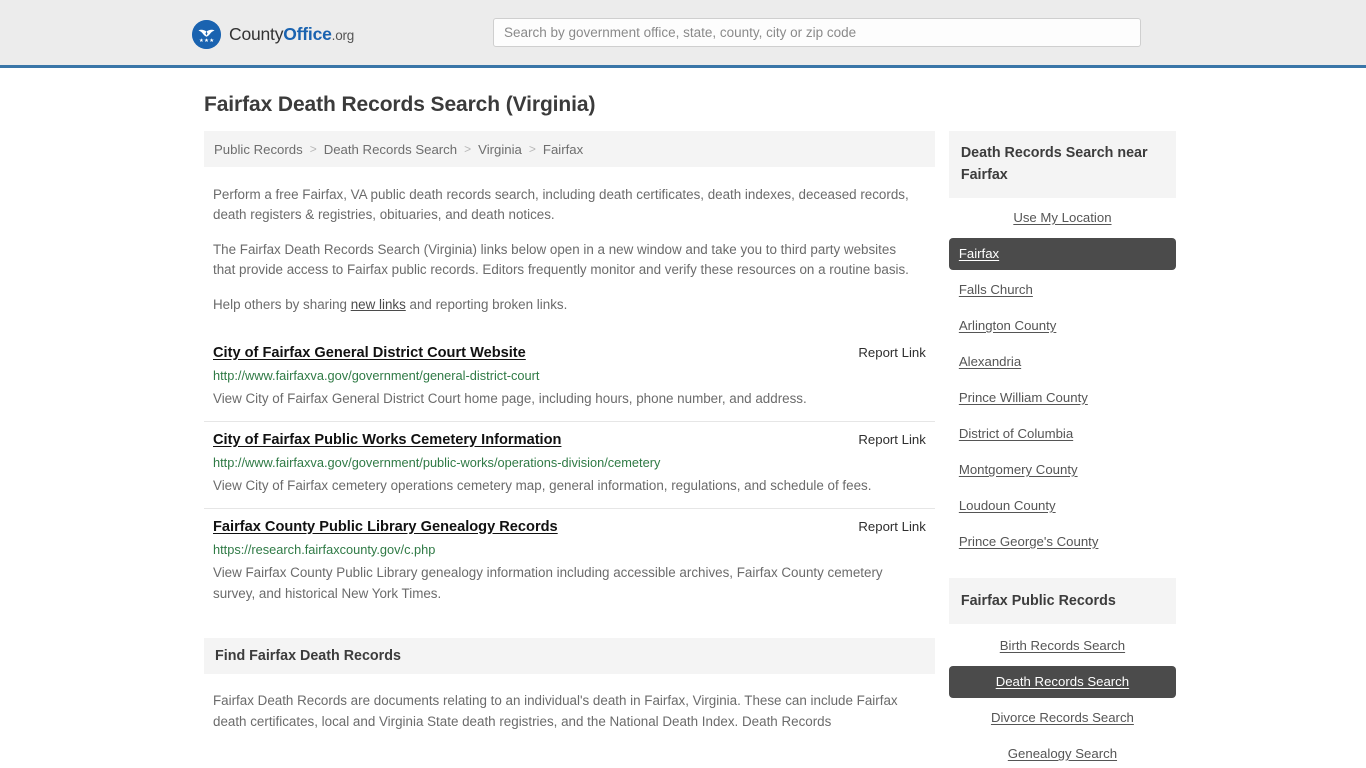 Image resolution: width=1366 pixels, height=768 pixels. What do you see at coordinates (1023, 397) in the screenshot?
I see `sidebar-item-label: Prince William County` at bounding box center [1023, 397].